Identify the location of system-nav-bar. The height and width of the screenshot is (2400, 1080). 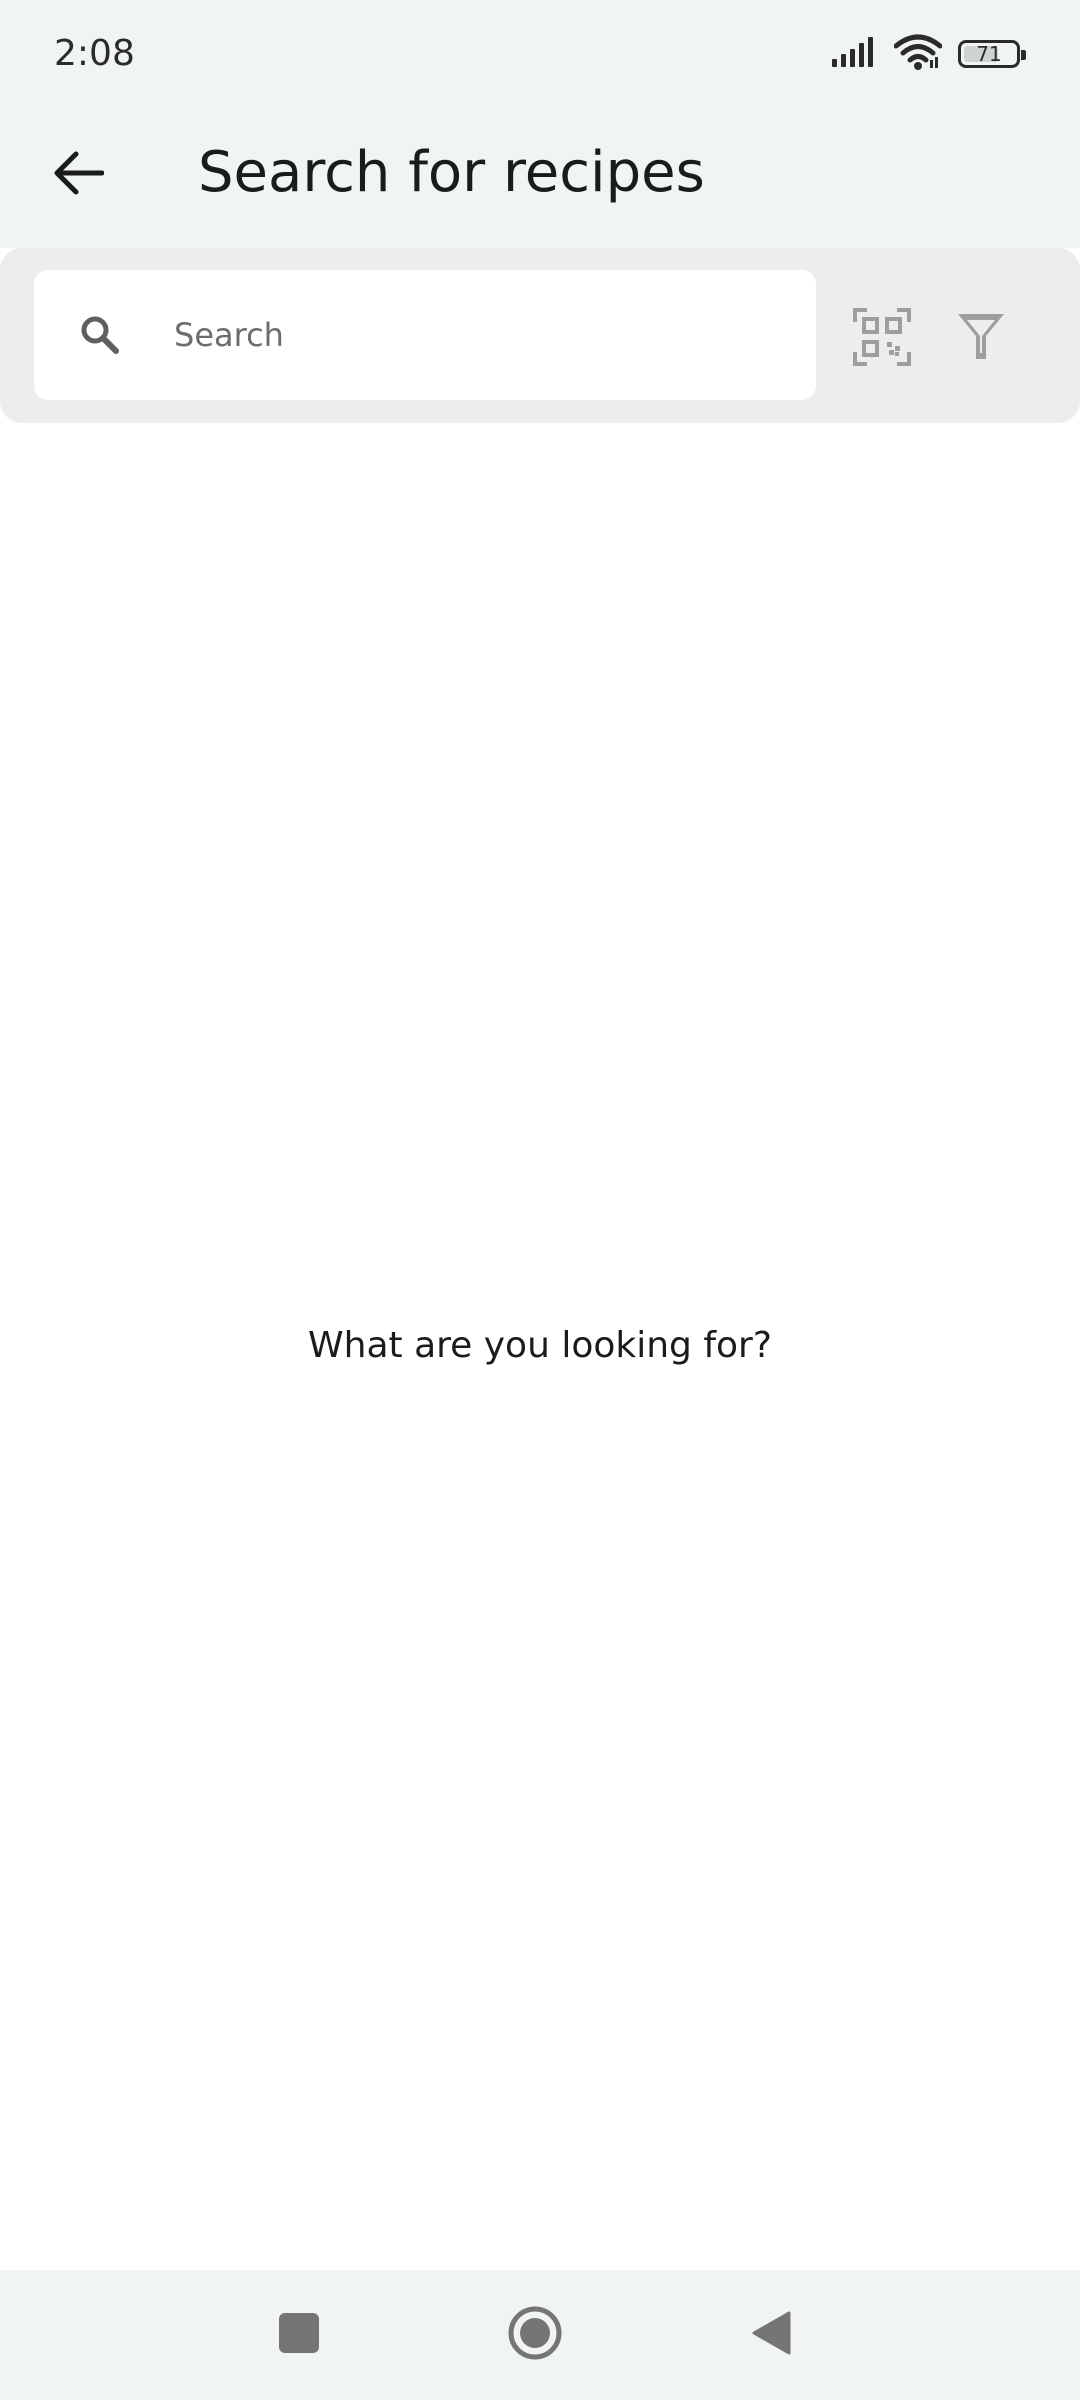
(540, 2335).